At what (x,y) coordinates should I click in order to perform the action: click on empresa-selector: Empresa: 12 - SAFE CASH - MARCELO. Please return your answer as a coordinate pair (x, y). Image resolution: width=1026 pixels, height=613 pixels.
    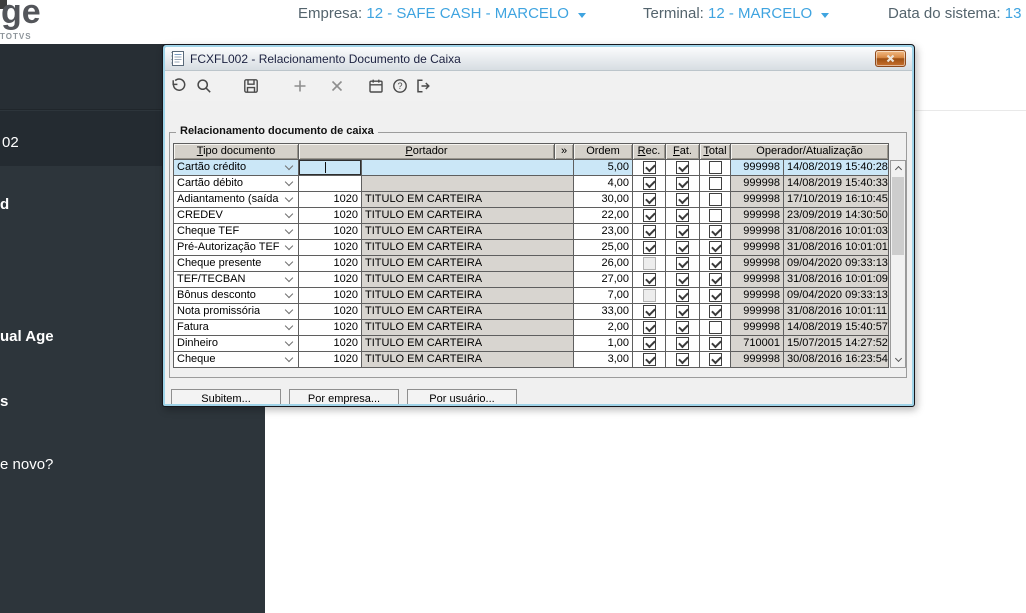
    Looking at the image, I should click on (442, 13).